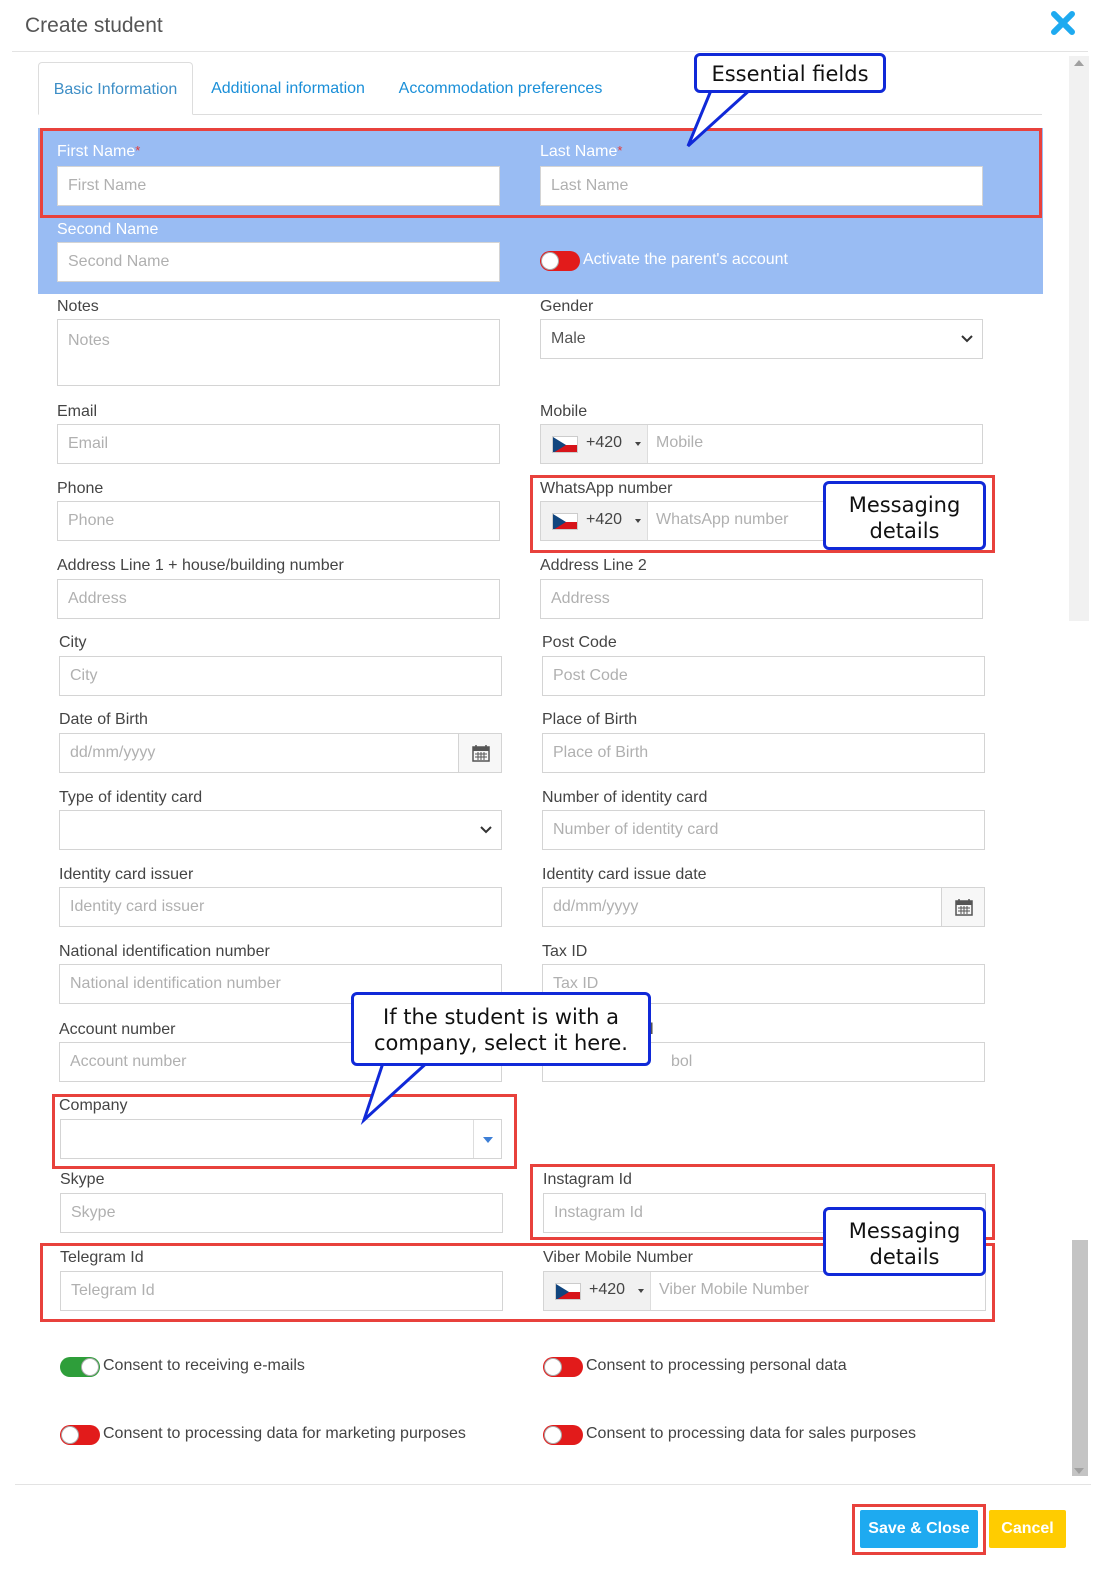 This screenshot has height=1582, width=1114. Describe the element at coordinates (501, 1017) in the screenshot. I see `company-callout-line: If the student is with a` at that location.